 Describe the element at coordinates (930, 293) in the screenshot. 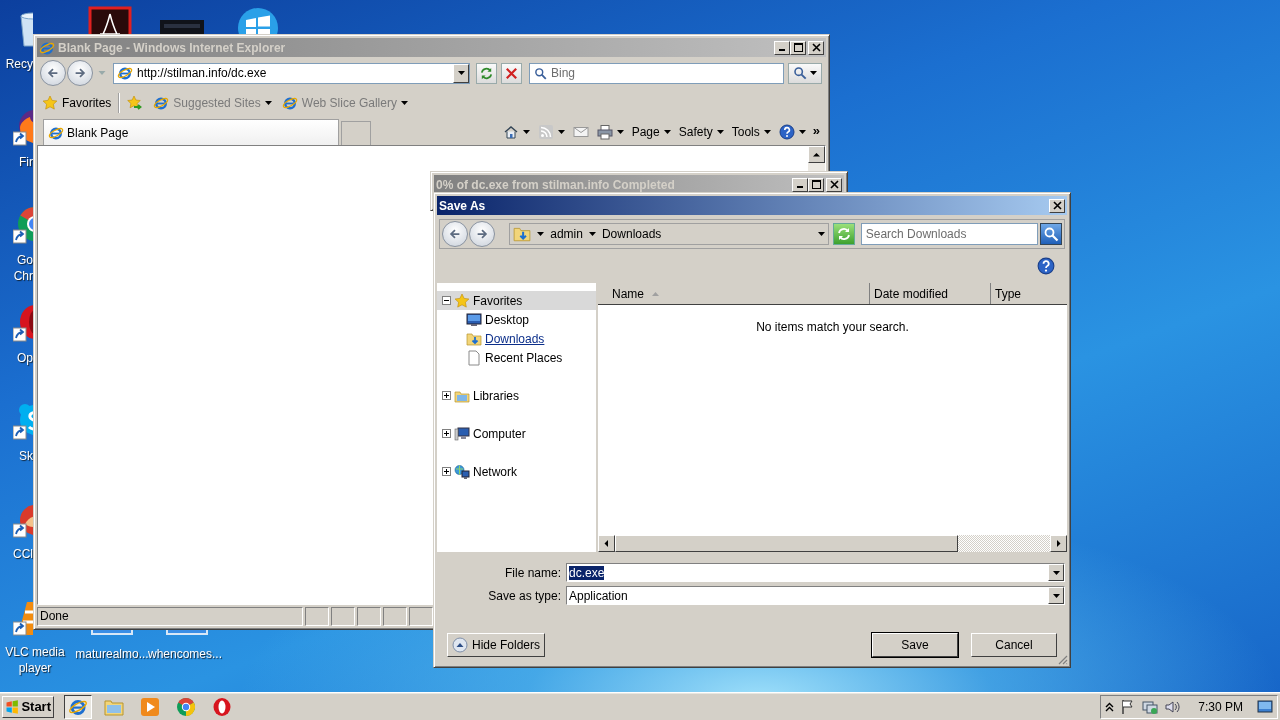

I see `column-header: Date modified` at that location.